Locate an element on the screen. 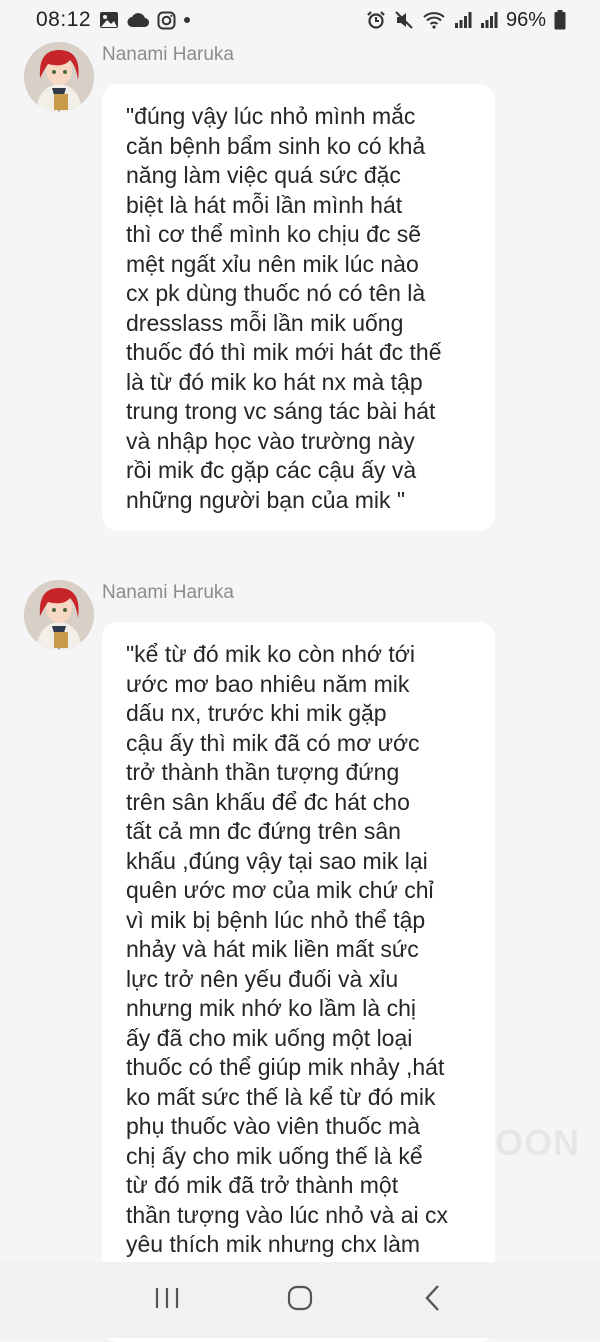  cloud-icon is located at coordinates (138, 20).